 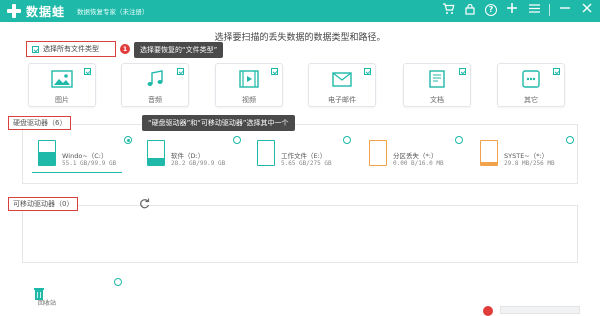 I want to click on file-type-audio: 音频, so click(x=155, y=85).